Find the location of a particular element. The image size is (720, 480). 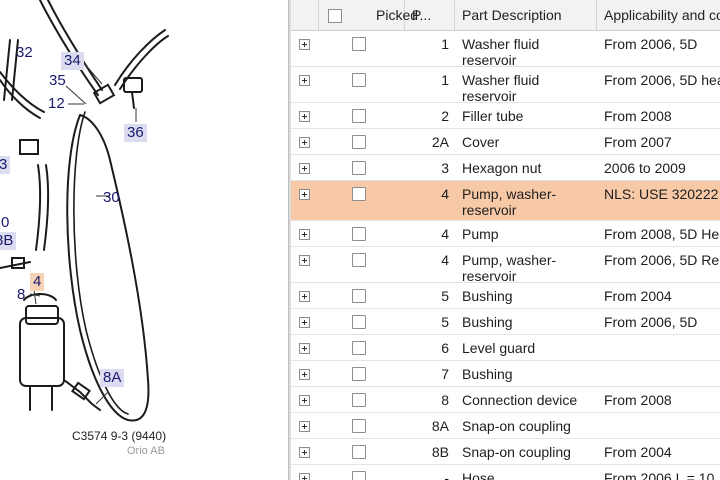

row-description: Bushing is located at coordinates (487, 374).